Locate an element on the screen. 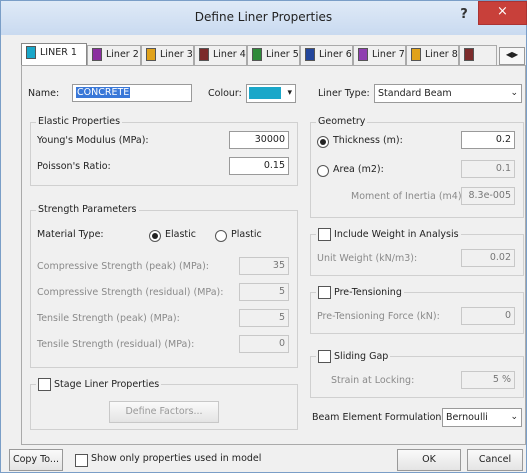 Image resolution: width=527 pixels, height=473 pixels. sliding-gap-header: Sliding Gap is located at coordinates (353, 356).